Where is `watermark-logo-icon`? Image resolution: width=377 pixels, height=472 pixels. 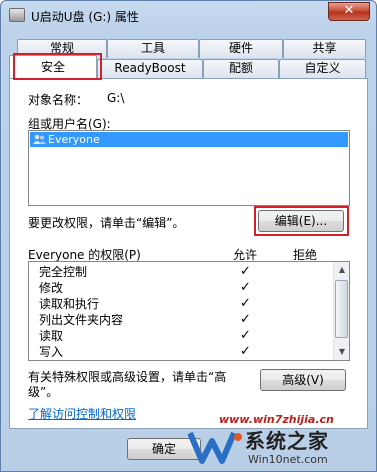 watermark-logo-icon is located at coordinates (215, 447).